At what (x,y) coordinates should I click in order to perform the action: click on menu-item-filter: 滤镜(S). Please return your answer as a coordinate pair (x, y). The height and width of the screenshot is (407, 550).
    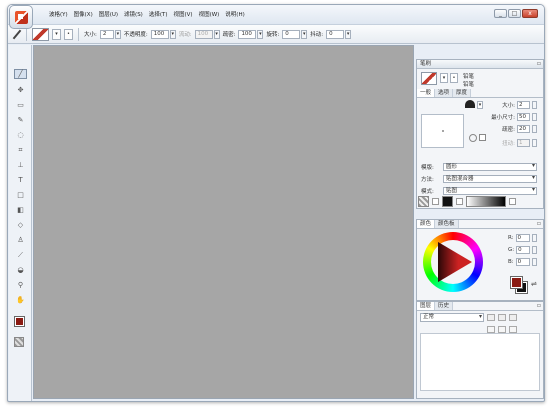
    Looking at the image, I should click on (133, 15).